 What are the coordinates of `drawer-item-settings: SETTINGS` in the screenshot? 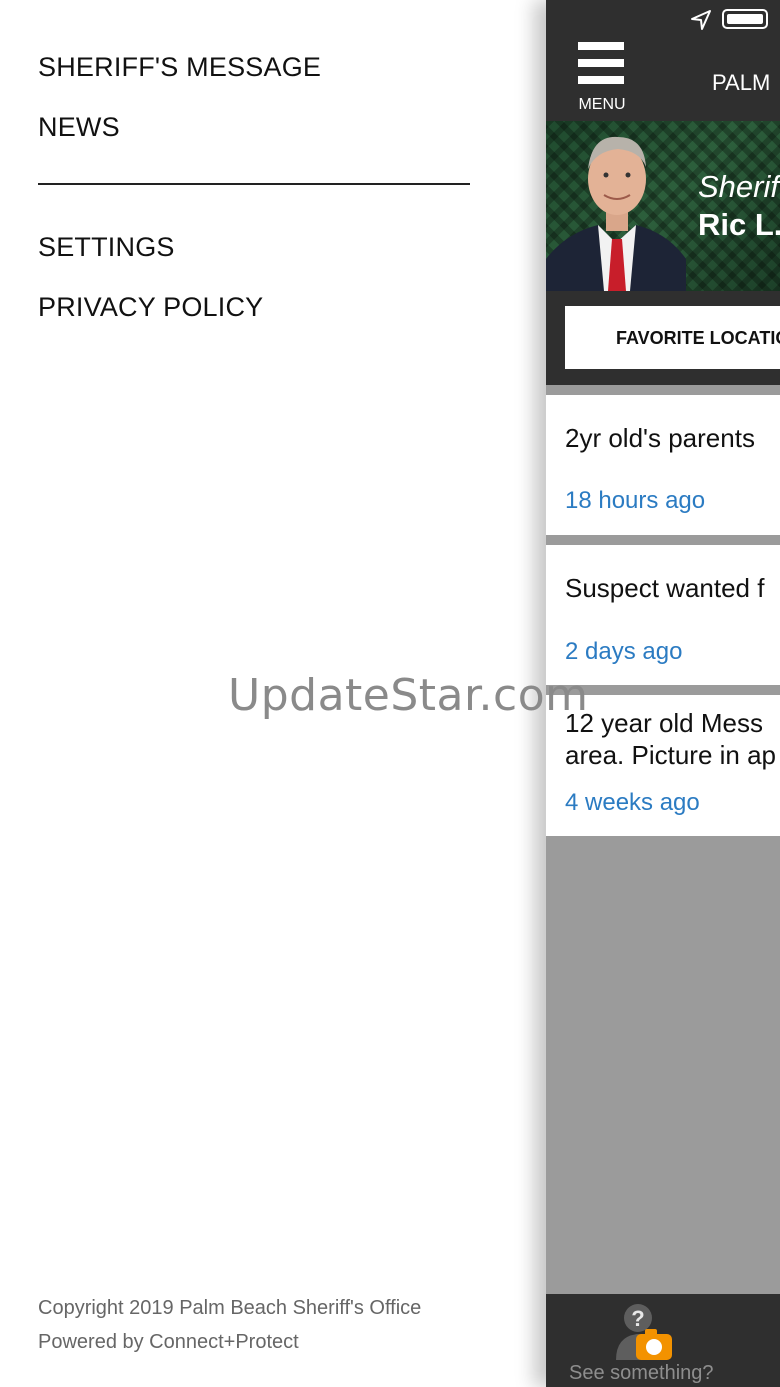 It's located at (106, 247).